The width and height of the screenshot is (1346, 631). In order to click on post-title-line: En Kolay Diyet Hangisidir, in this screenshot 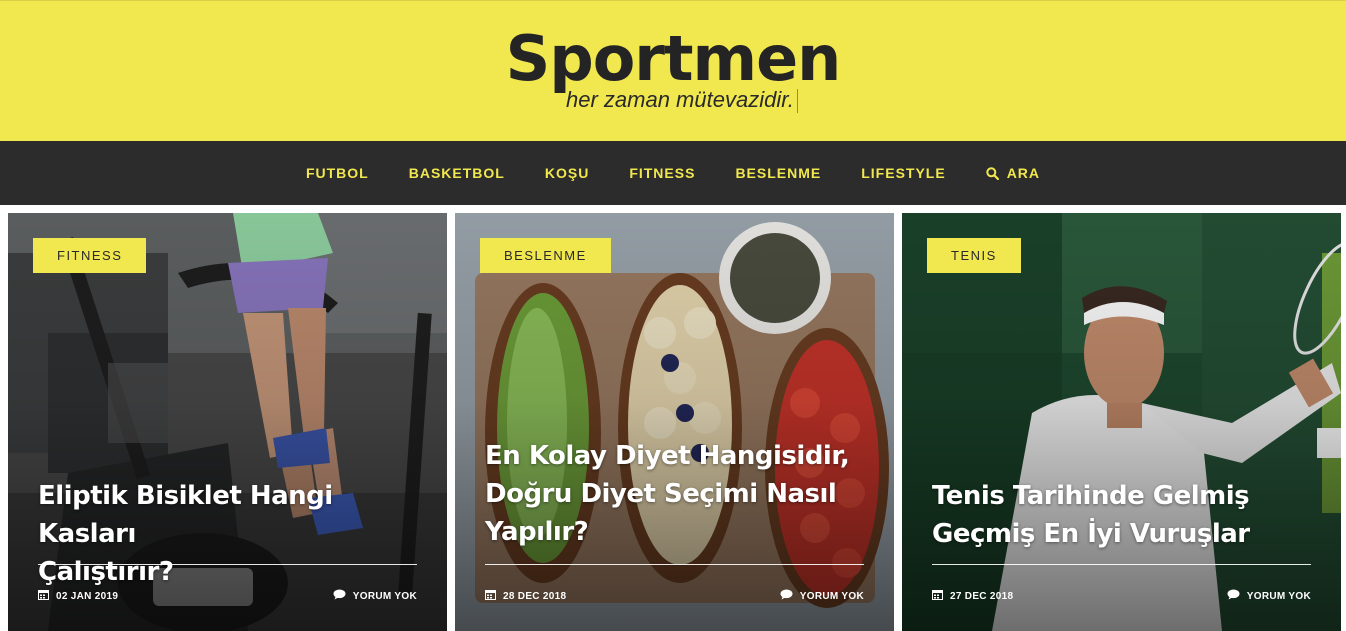, I will do `click(667, 456)`.